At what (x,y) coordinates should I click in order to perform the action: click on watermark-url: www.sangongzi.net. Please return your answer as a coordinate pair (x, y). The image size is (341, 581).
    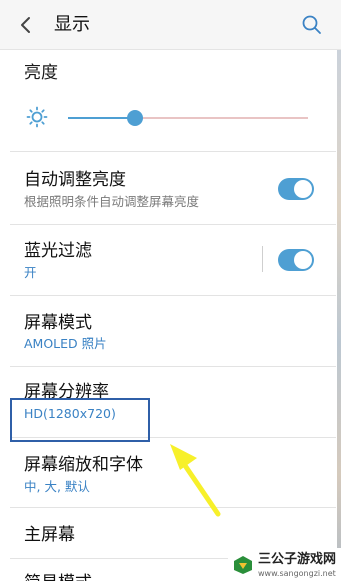
    Looking at the image, I should click on (297, 573).